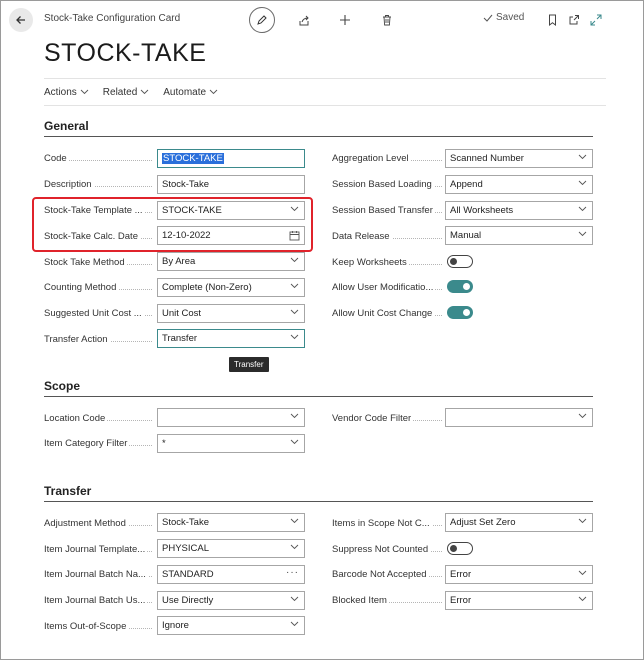  I want to click on location-code-select, so click(231, 417).